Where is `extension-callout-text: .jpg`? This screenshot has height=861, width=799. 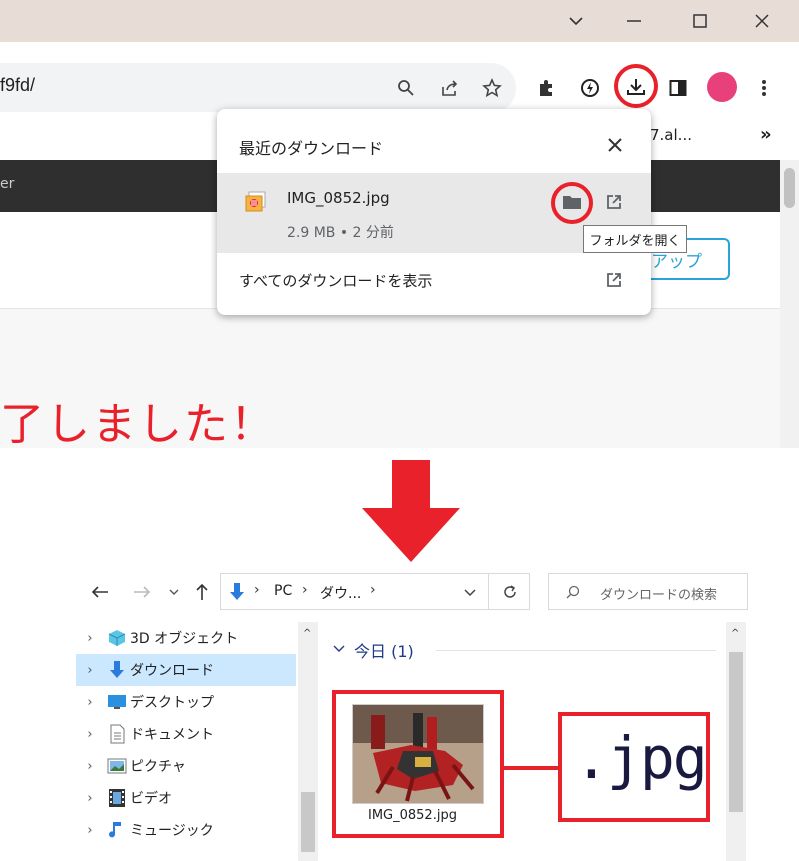 extension-callout-text: .jpg is located at coordinates (641, 758).